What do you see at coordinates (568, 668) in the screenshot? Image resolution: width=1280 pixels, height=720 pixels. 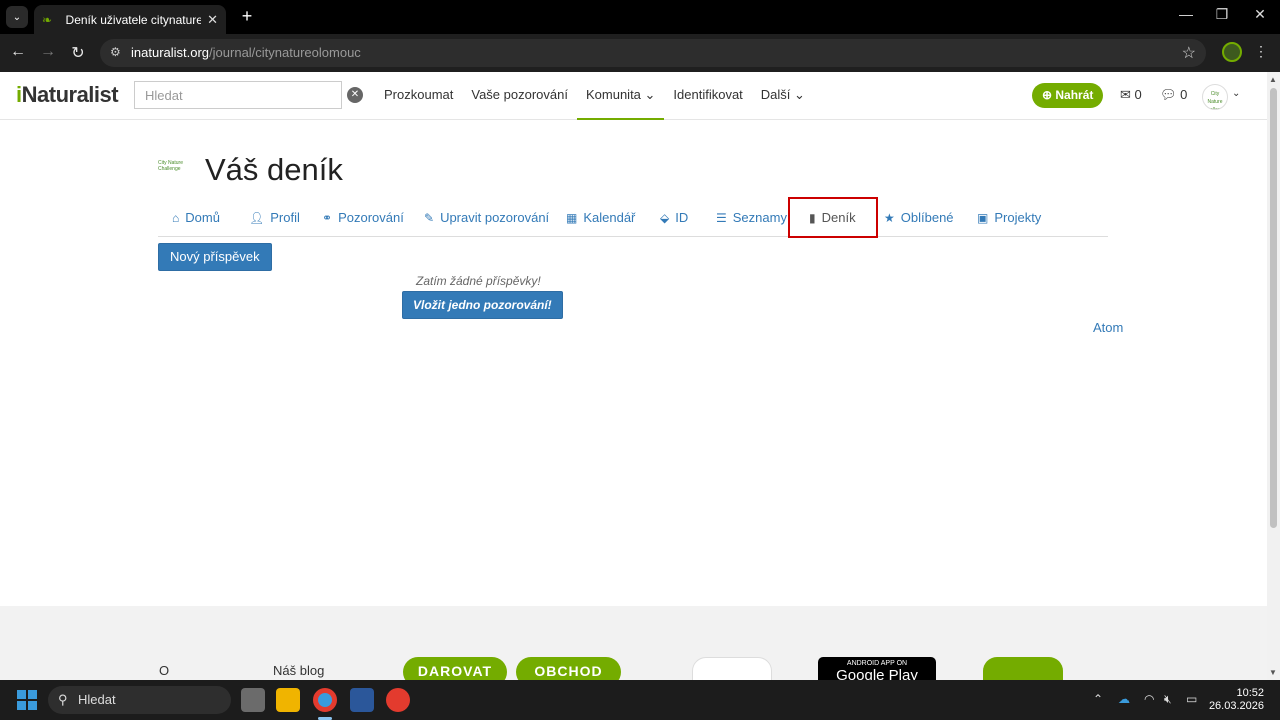 I see `shop-button: OBCHOD` at bounding box center [568, 668].